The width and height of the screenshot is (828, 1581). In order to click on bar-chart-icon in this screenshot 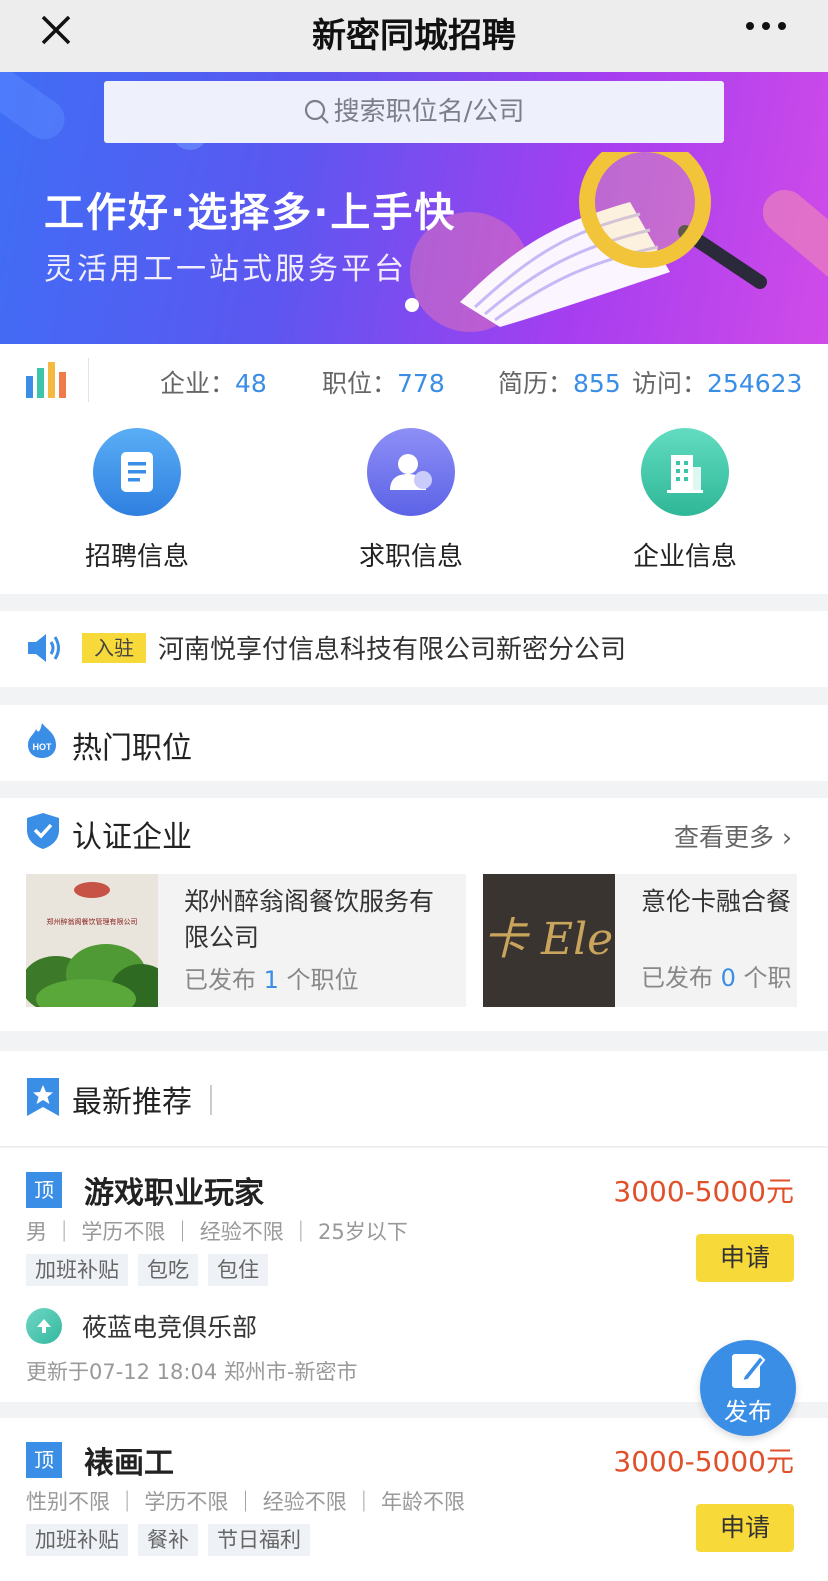, I will do `click(46, 380)`.